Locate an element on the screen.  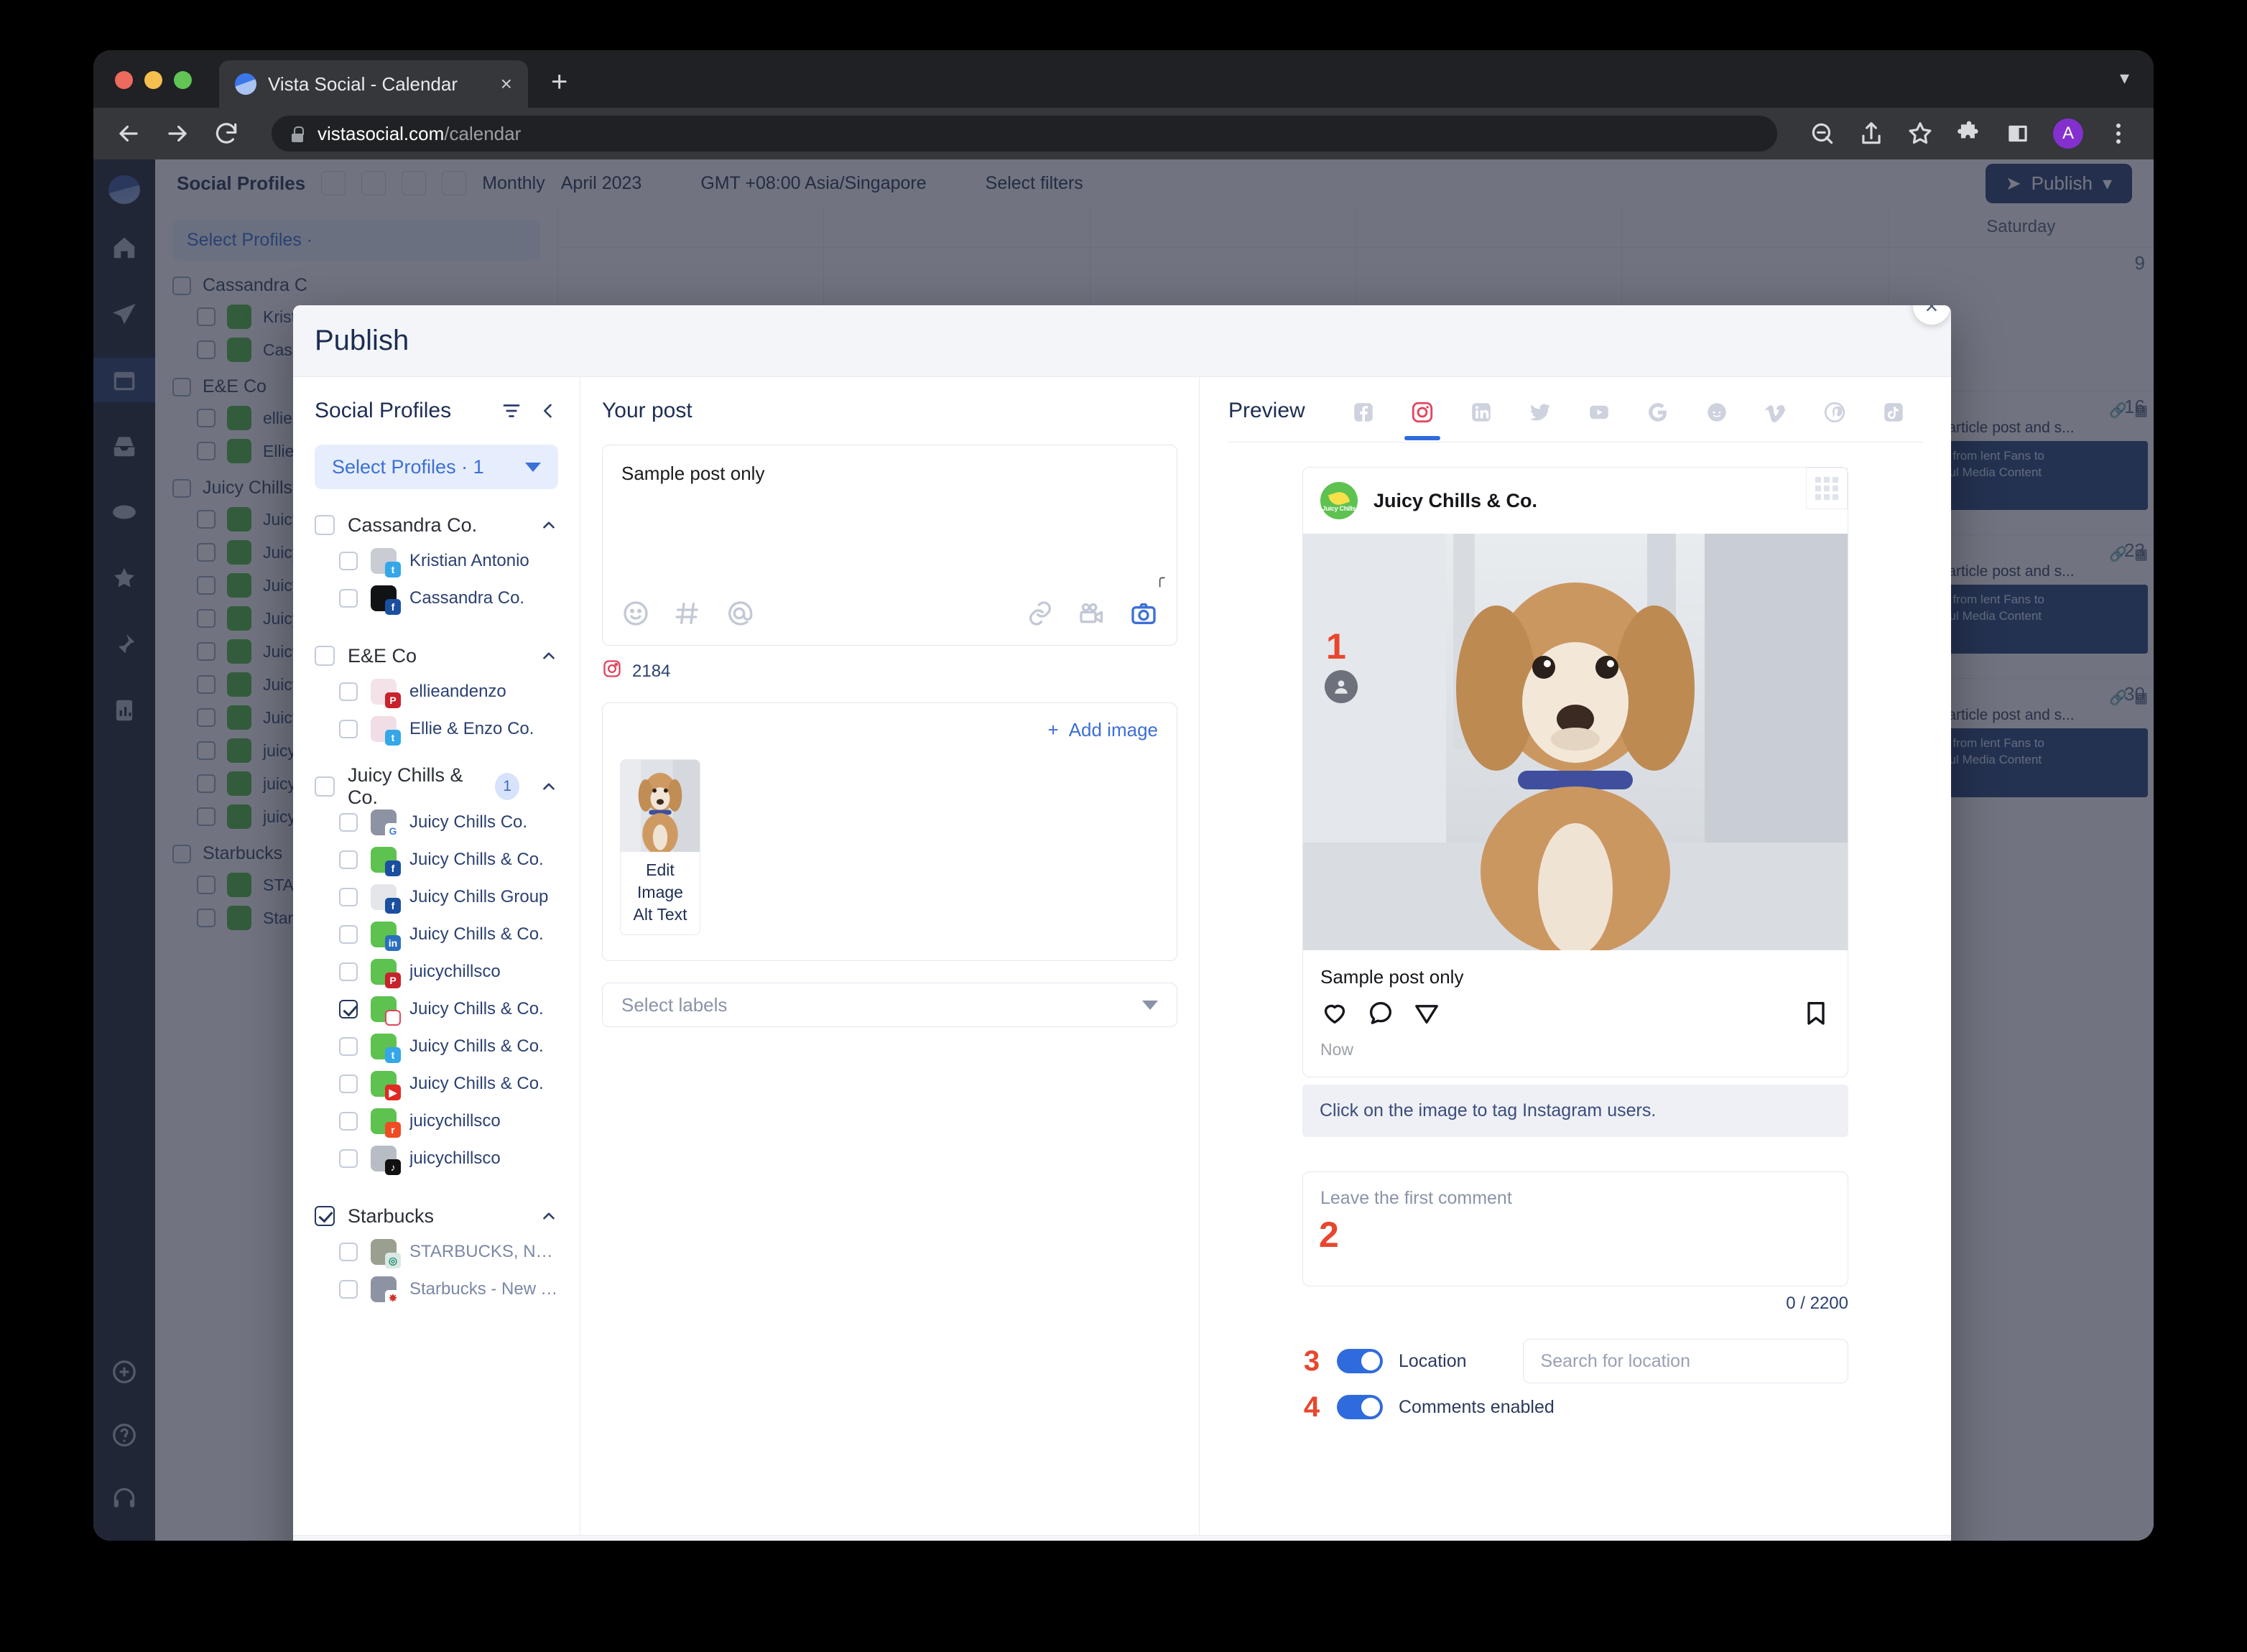
video-icon is located at coordinates (1092, 614).